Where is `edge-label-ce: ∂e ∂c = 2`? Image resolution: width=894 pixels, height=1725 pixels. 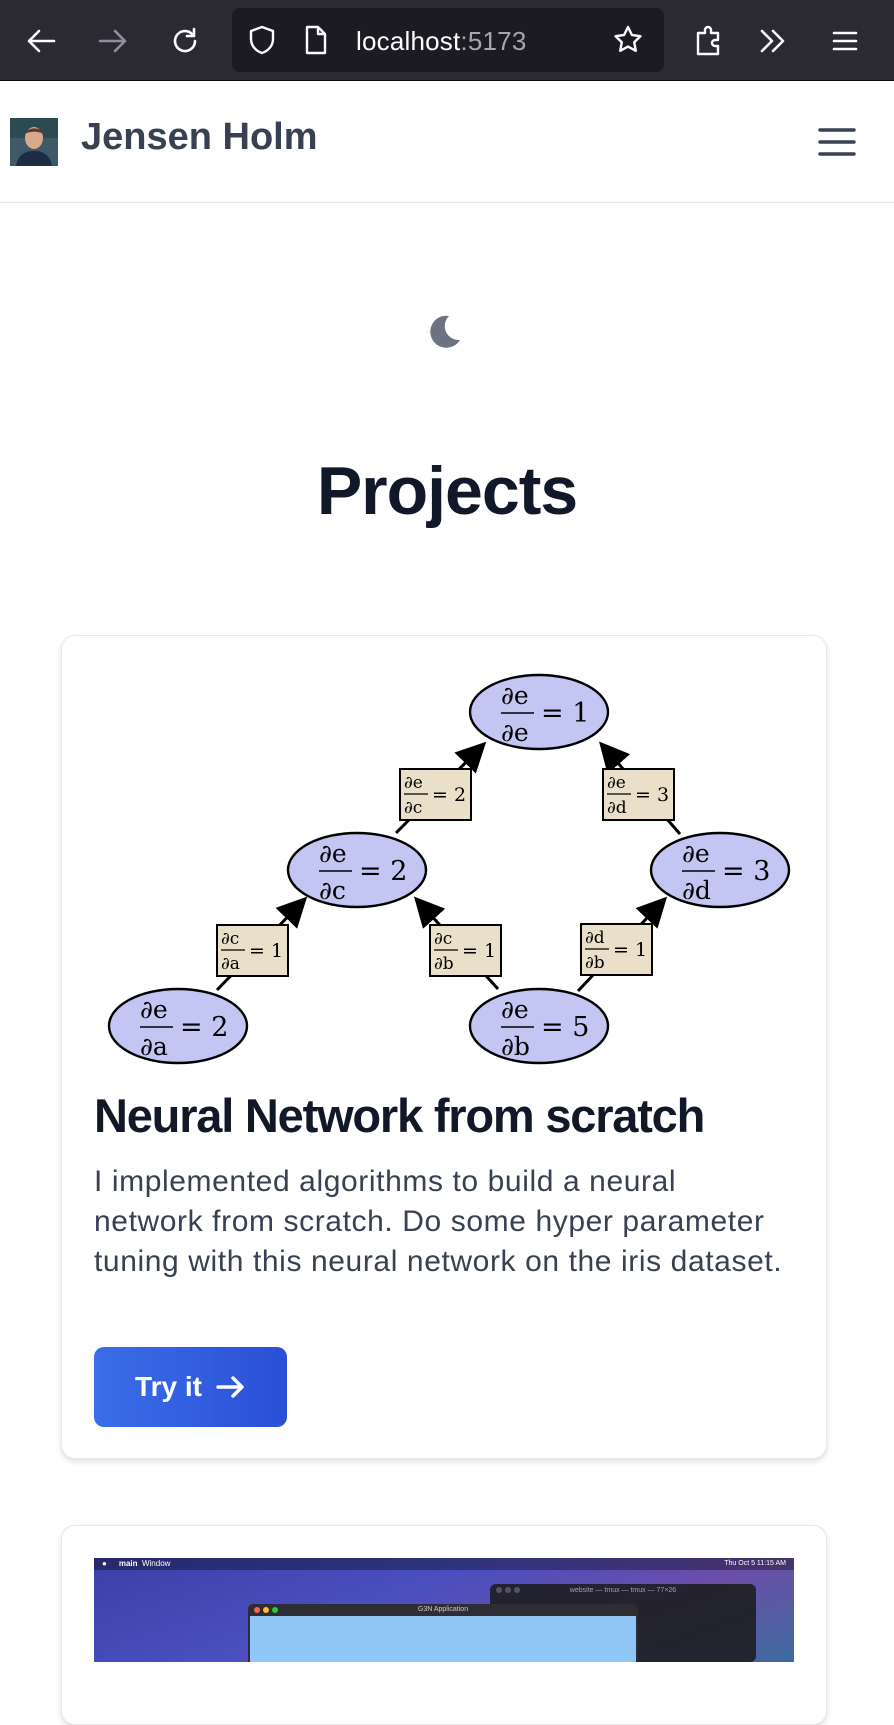
edge-label-ce: ∂e ∂c = 2 is located at coordinates (435, 794).